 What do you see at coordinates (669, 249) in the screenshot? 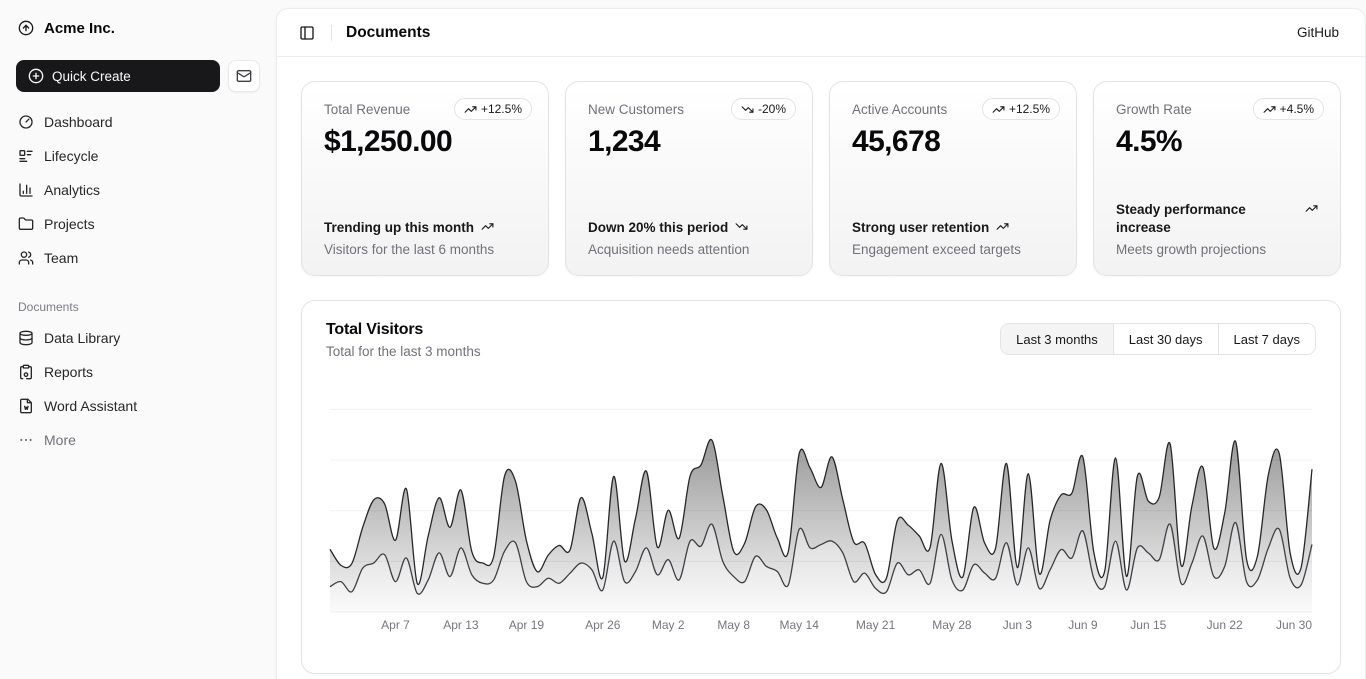
I see `footer-subtitle: Acquisition needs attention` at bounding box center [669, 249].